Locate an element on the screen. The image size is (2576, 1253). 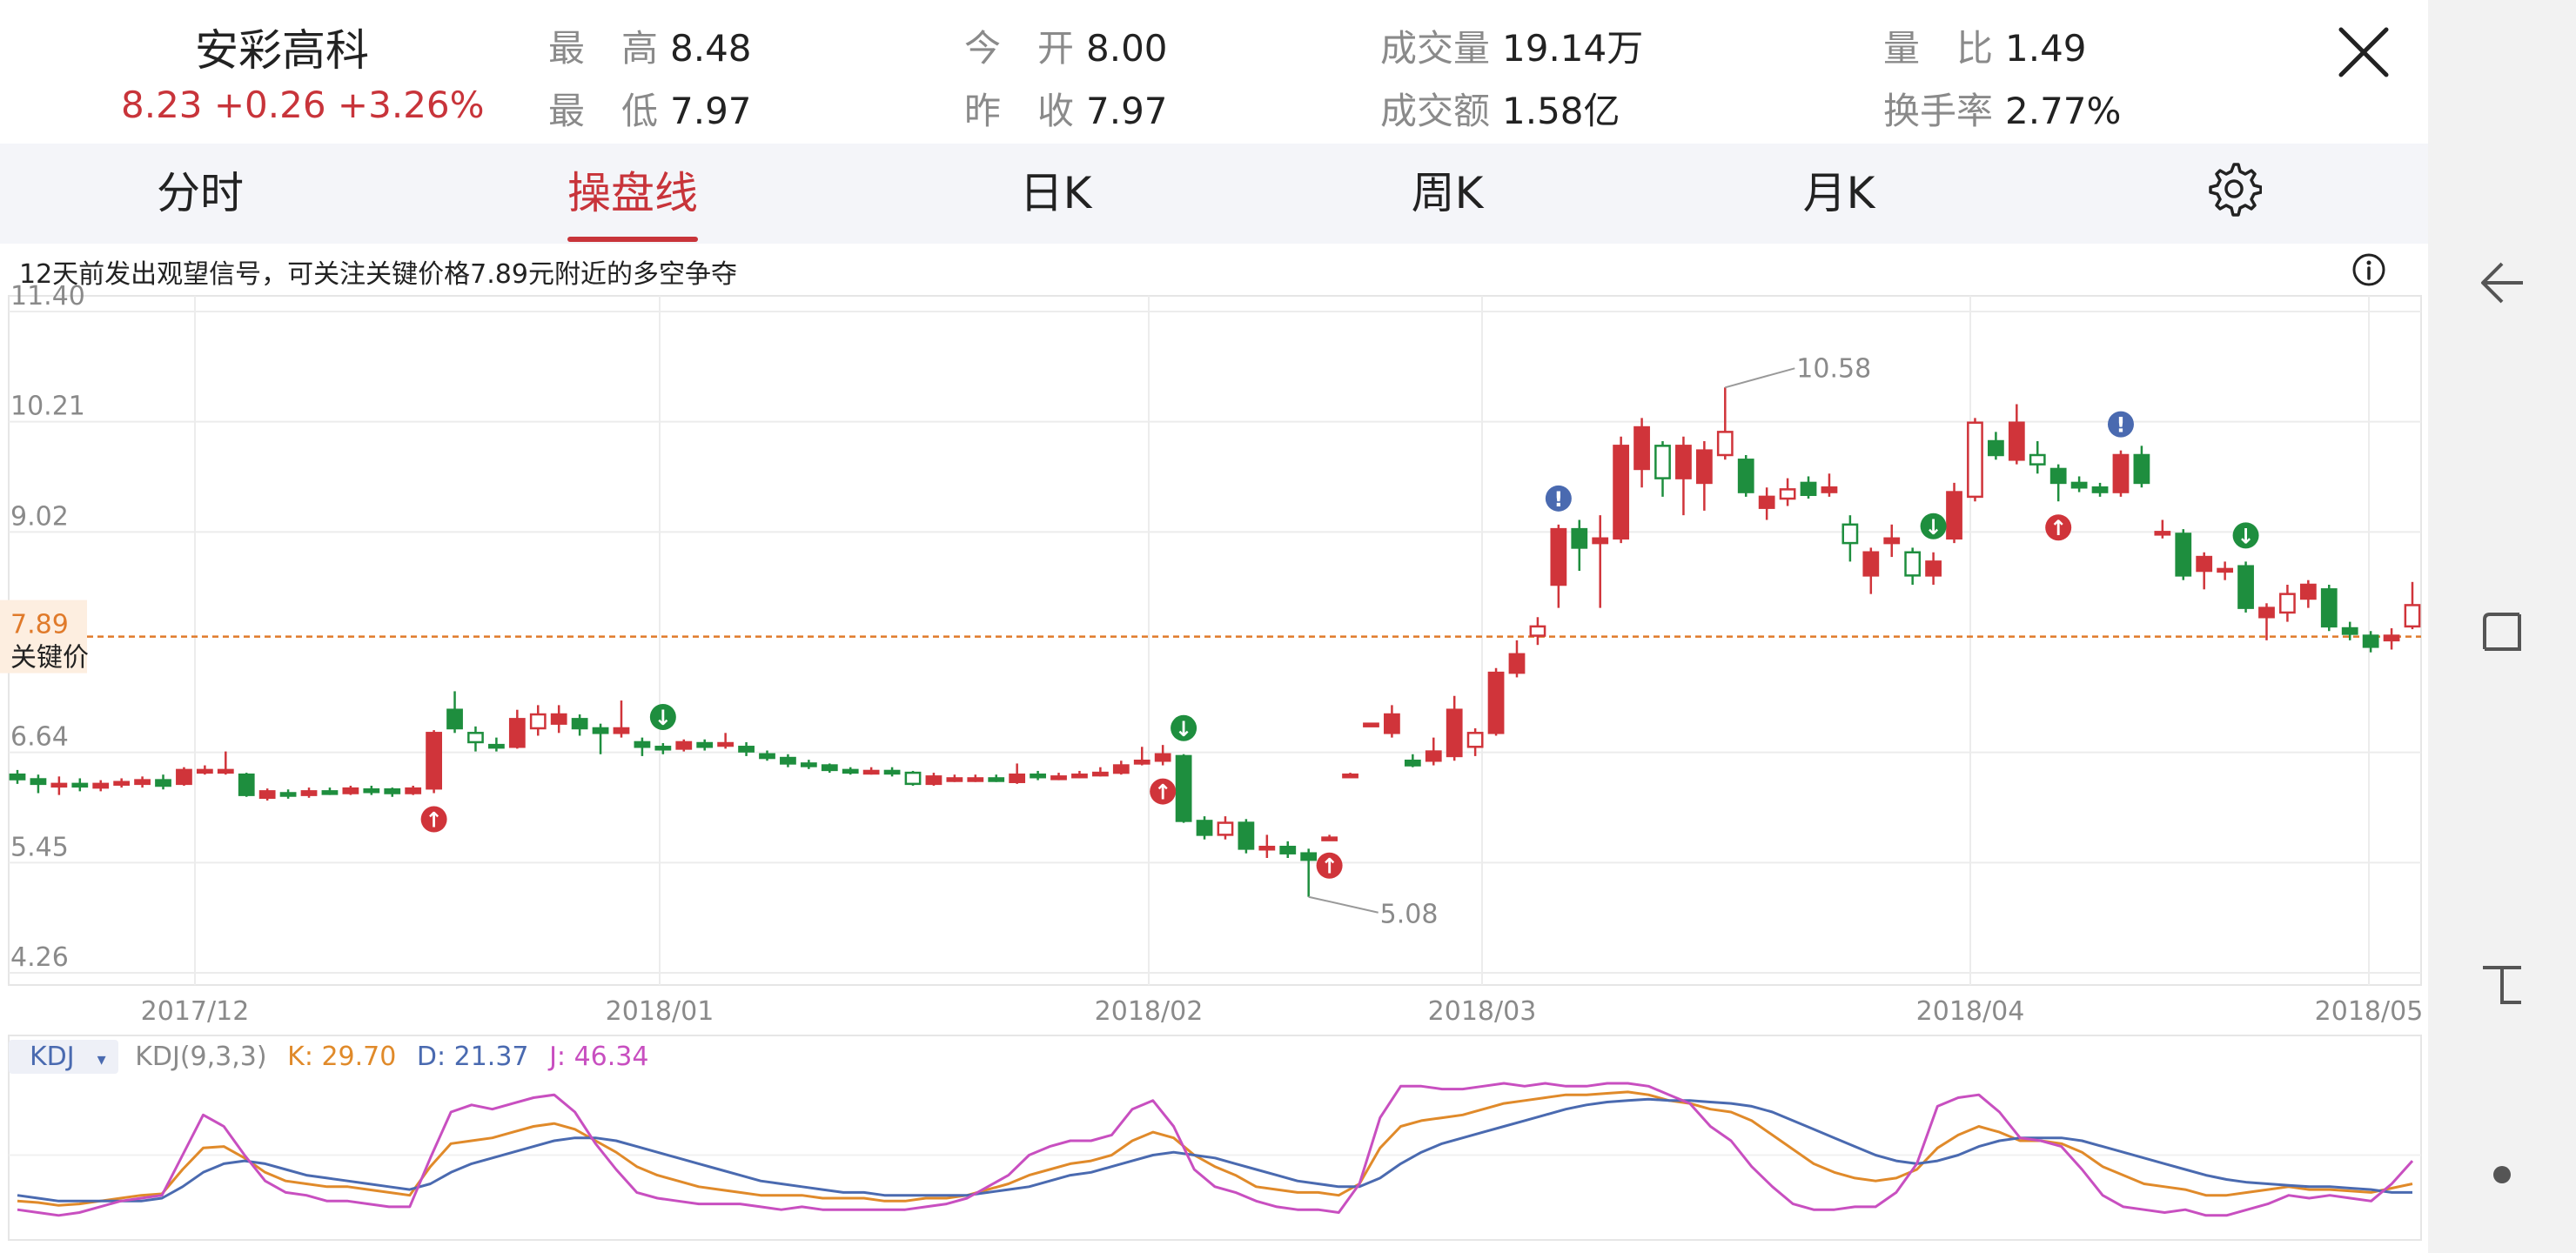
kdj-params: KDJ(9,3,3) is located at coordinates (201, 1057).